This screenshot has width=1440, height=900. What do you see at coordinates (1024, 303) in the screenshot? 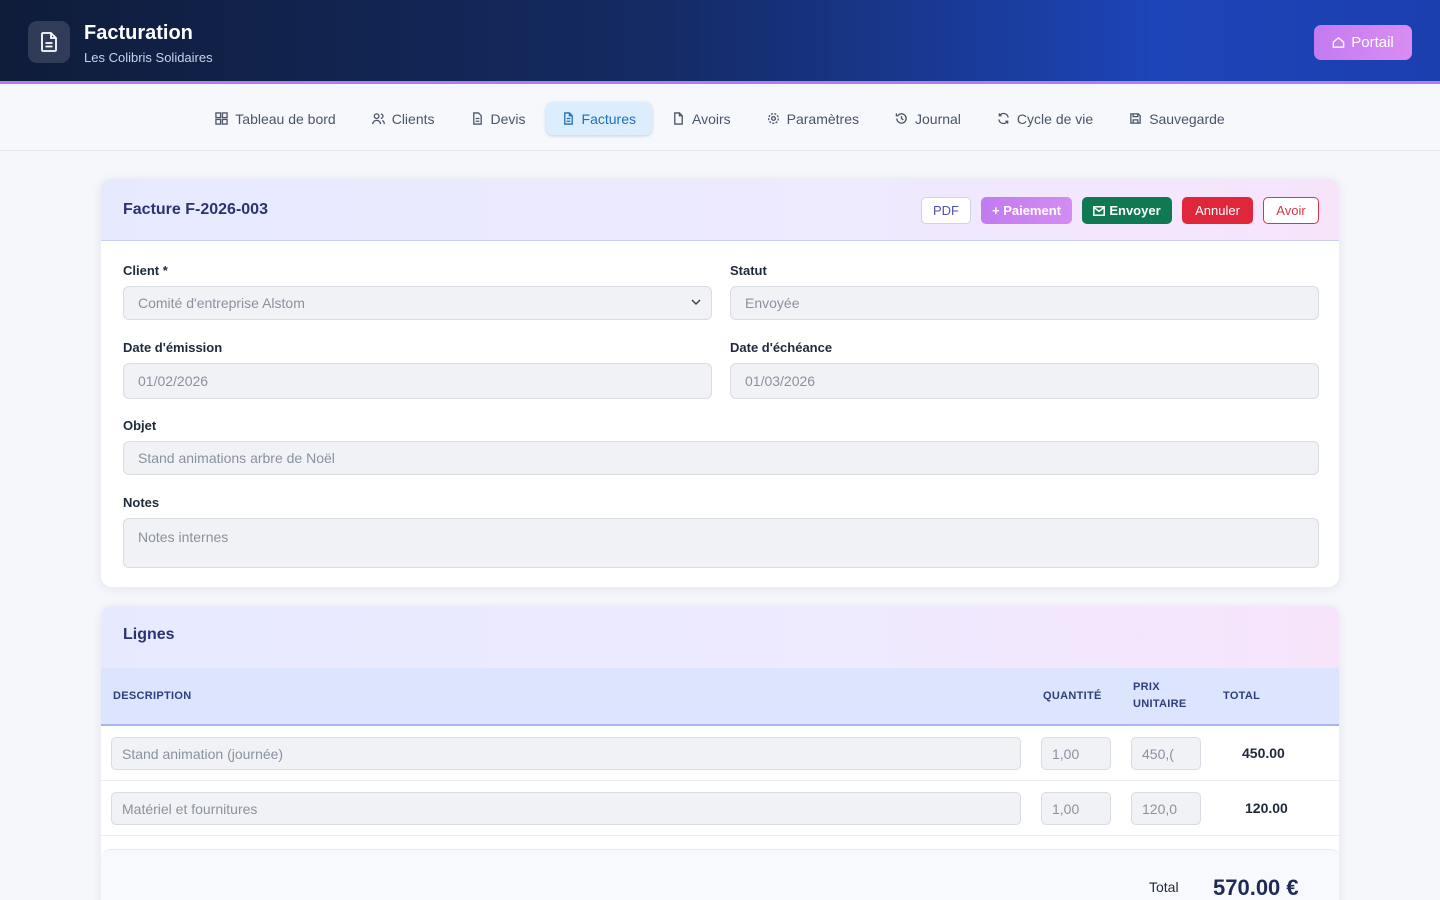
I see `status-field: Envoyée` at bounding box center [1024, 303].